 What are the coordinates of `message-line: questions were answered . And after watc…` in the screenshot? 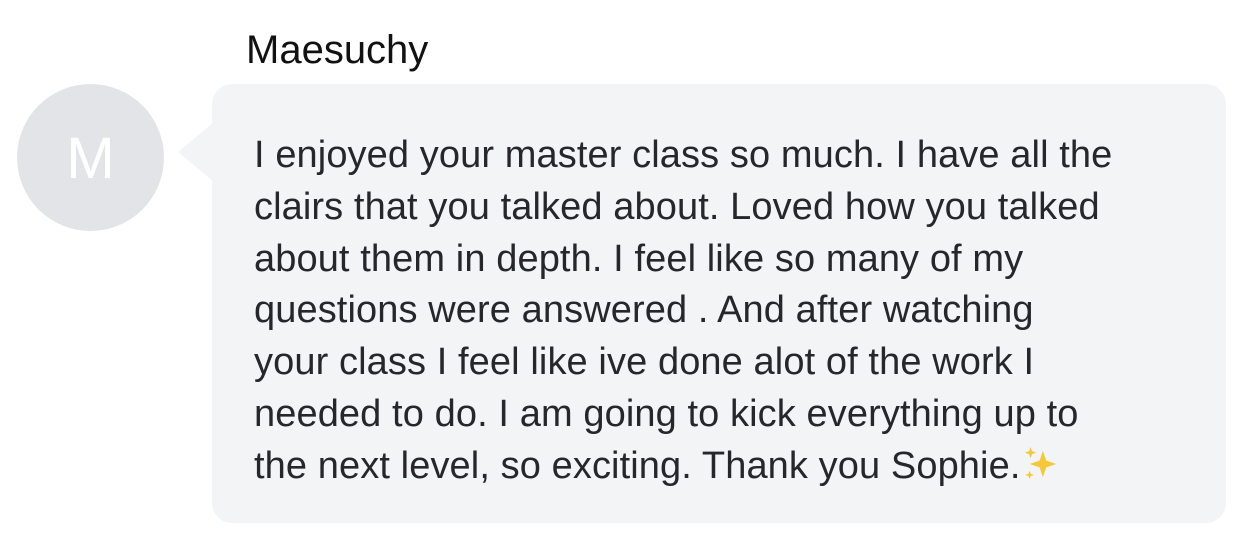 It's located at (644, 310).